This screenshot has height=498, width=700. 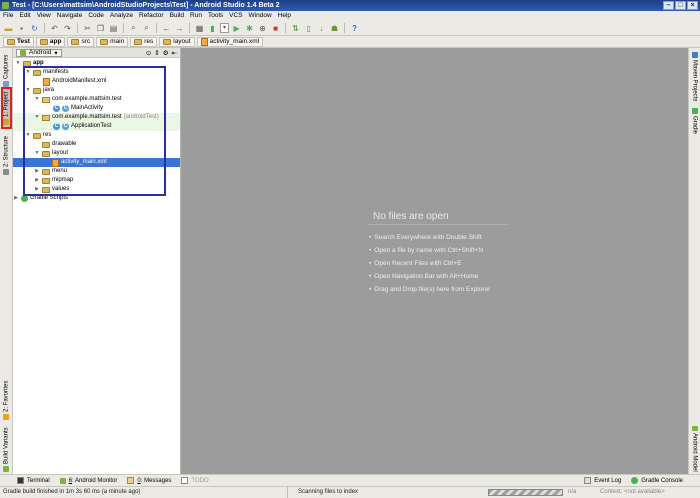 I want to click on menu-vcs: VCS, so click(x=235, y=16).